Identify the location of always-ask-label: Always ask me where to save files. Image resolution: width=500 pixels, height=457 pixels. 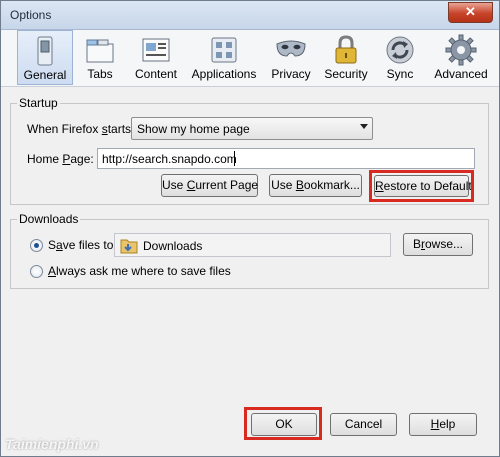
(139, 271).